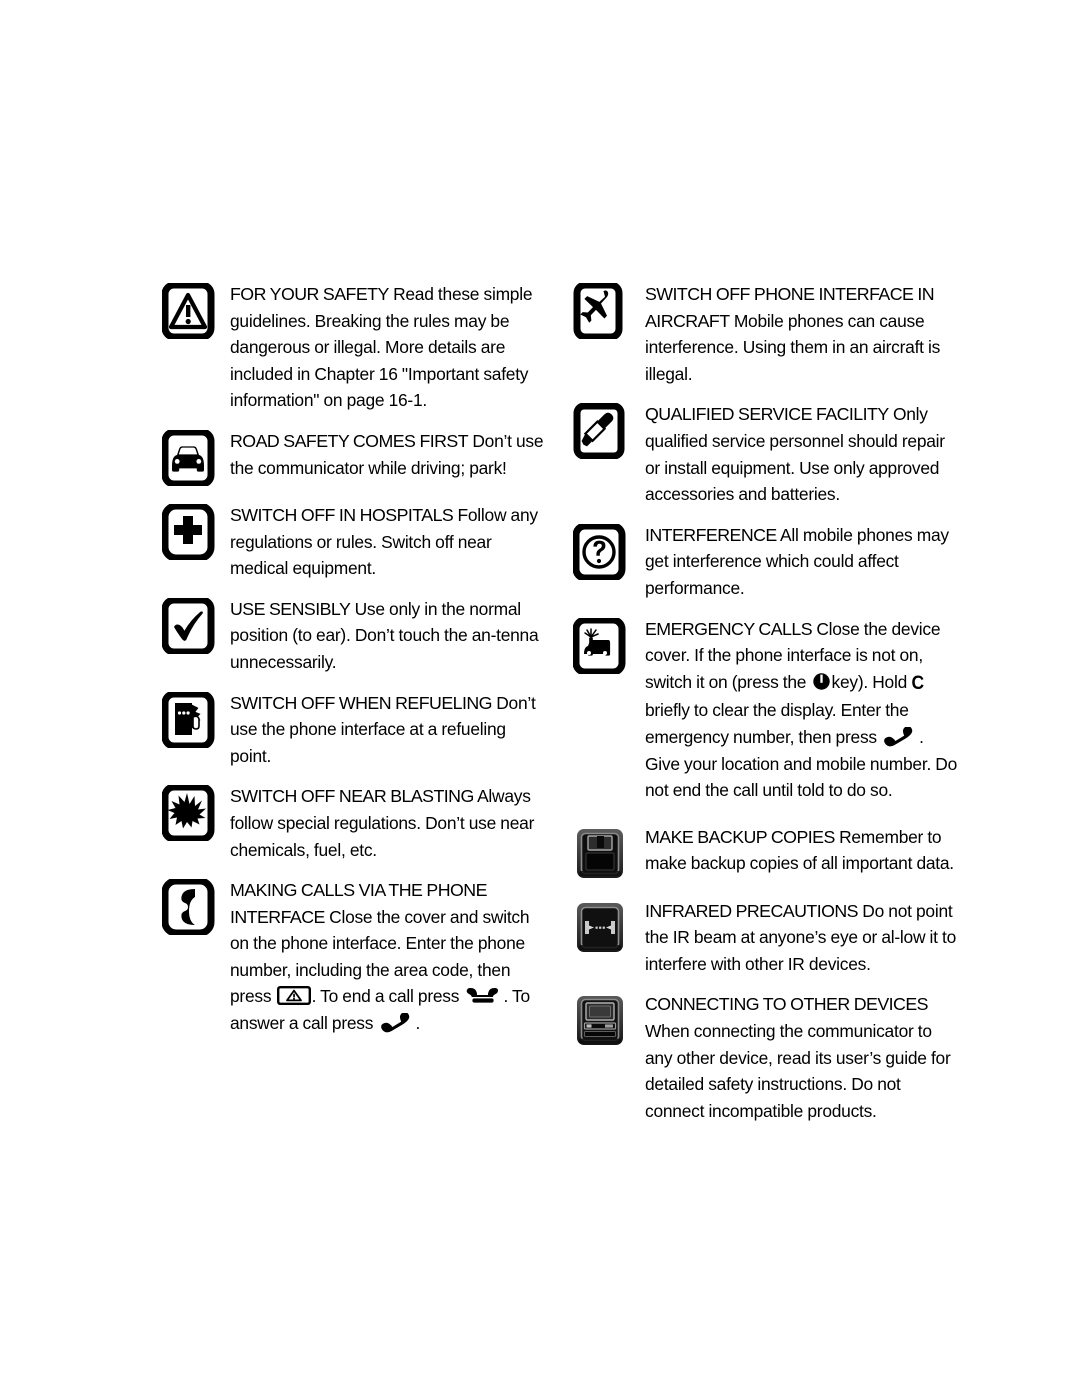  What do you see at coordinates (767, 414) in the screenshot?
I see `safety-item-heading: QUALIFIED SERVICE FACILITY` at bounding box center [767, 414].